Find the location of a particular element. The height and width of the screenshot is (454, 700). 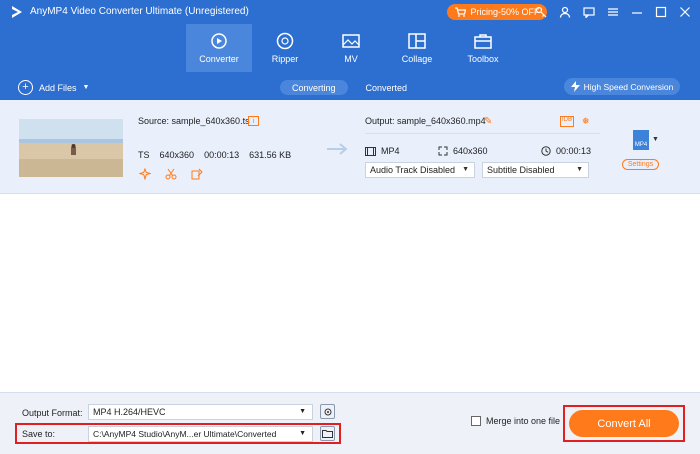

tab-mv: MV is located at coordinates (351, 48).